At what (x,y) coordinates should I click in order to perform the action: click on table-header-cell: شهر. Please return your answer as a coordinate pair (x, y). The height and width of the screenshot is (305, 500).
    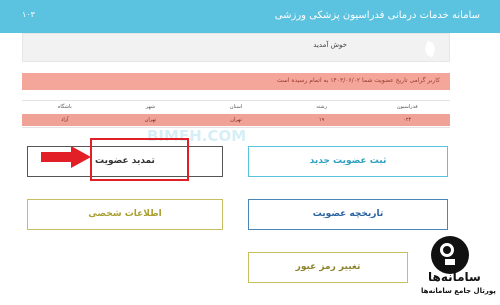
    Looking at the image, I should click on (150, 107).